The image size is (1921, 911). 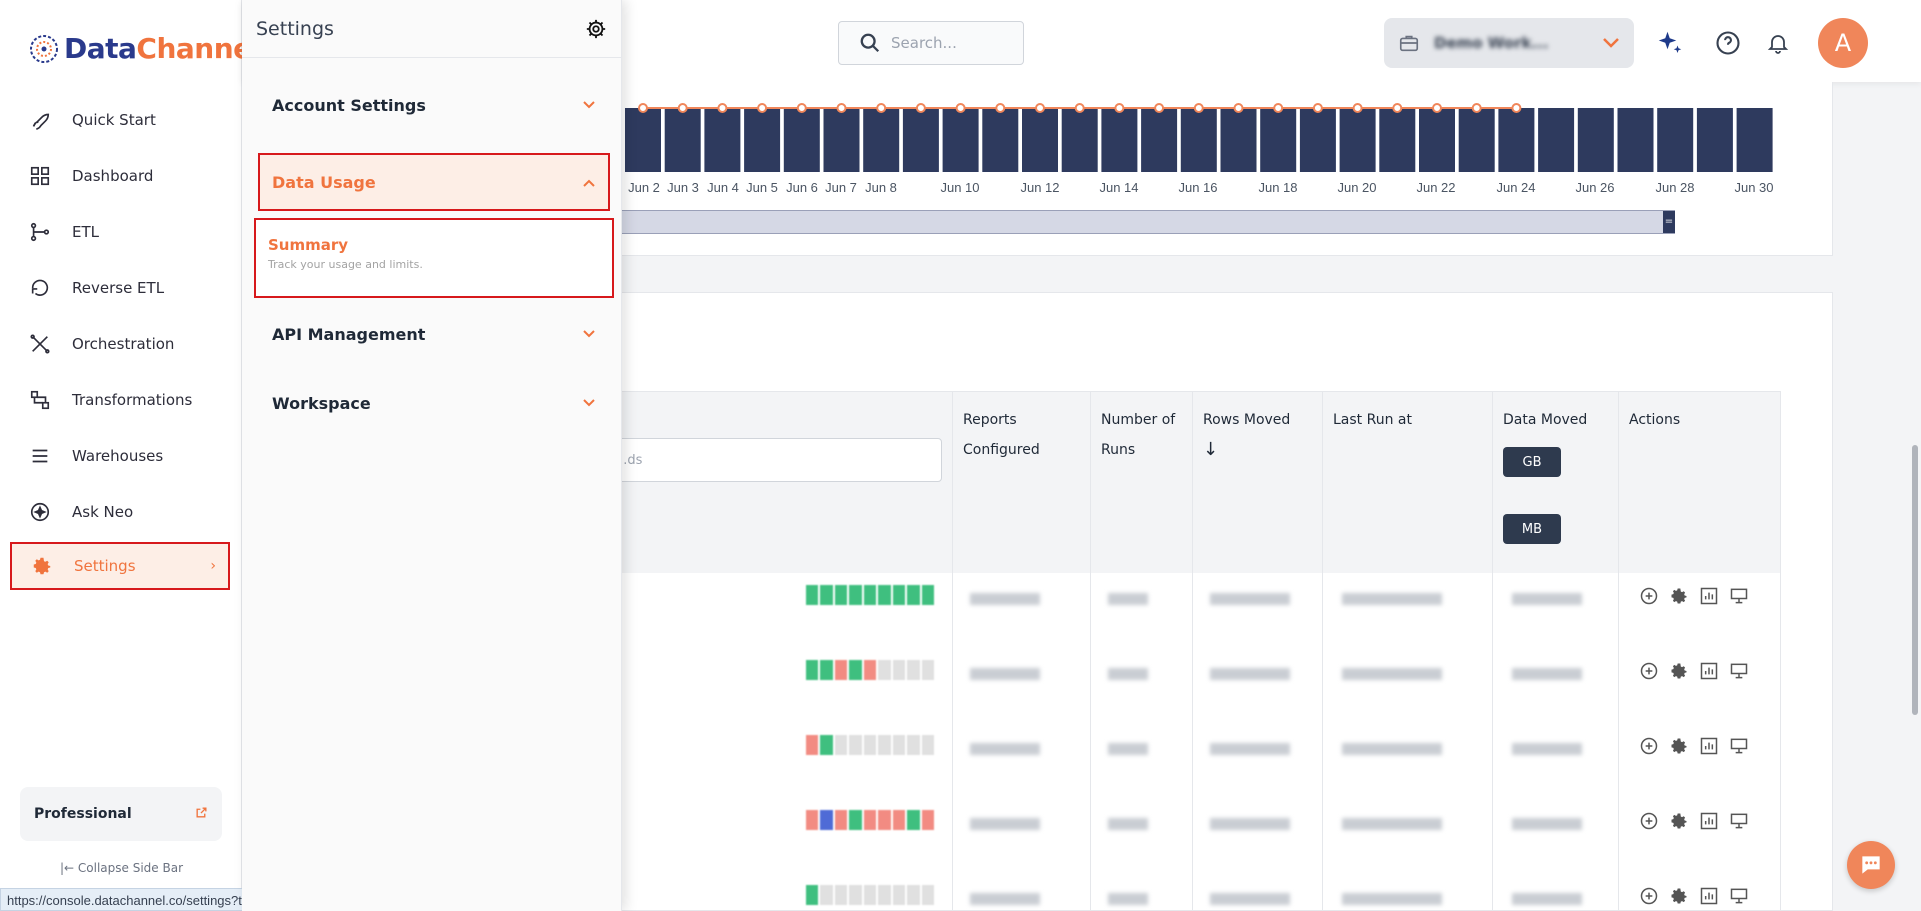 I want to click on x-tick-label: Jun 14, so click(x=1118, y=187).